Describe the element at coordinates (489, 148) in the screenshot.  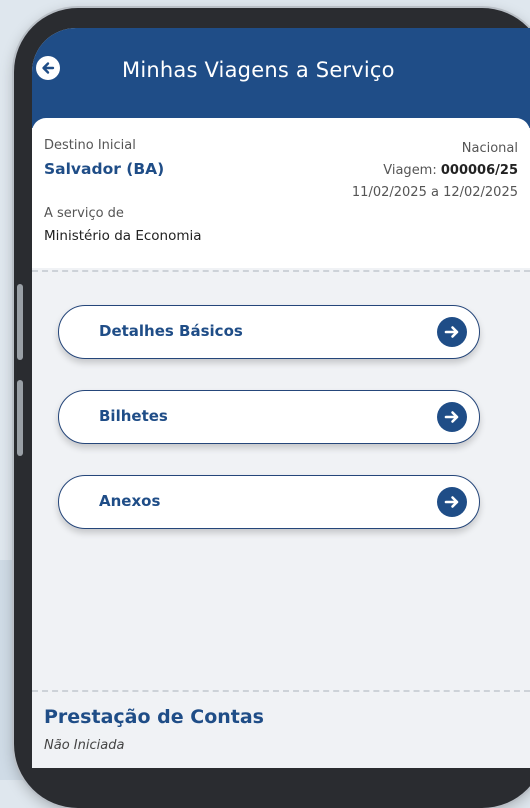
I see `trip-type: Nacional` at that location.